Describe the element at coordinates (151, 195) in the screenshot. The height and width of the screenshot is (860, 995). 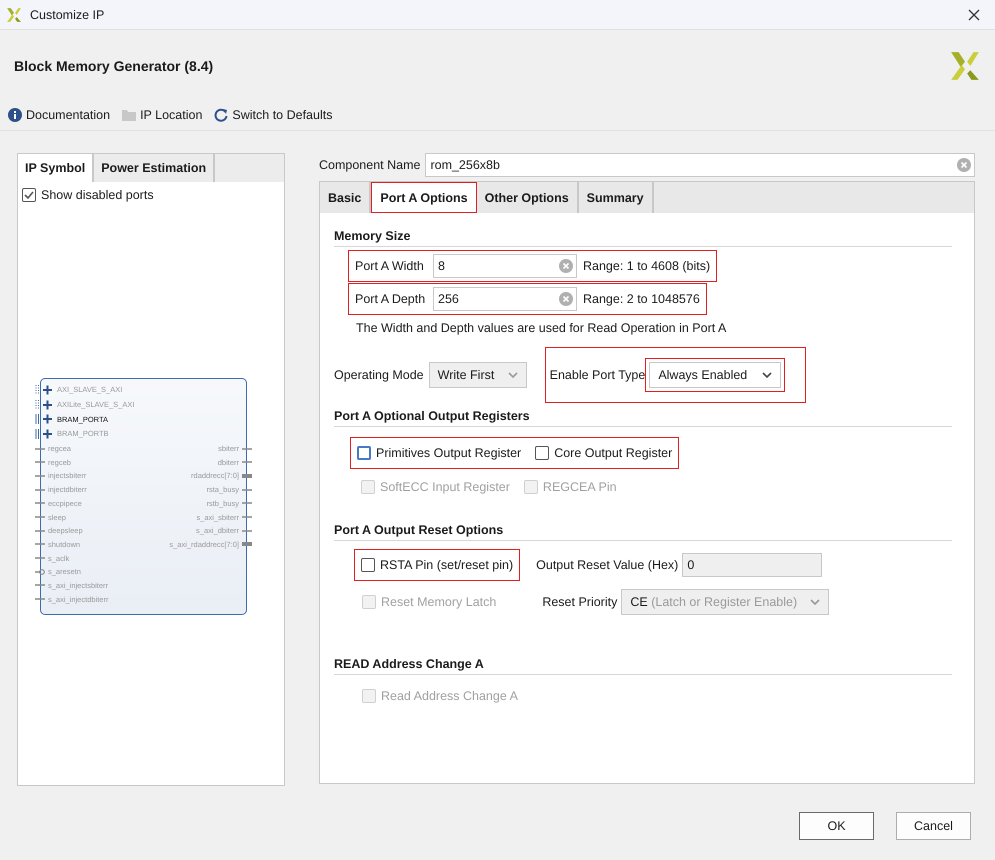
I see `checkbox: Show disabled ports` at that location.